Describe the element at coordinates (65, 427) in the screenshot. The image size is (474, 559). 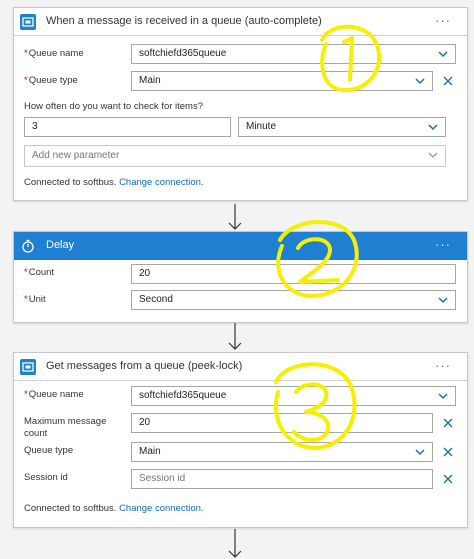
I see `max-message-count-label: Maximum message count` at that location.